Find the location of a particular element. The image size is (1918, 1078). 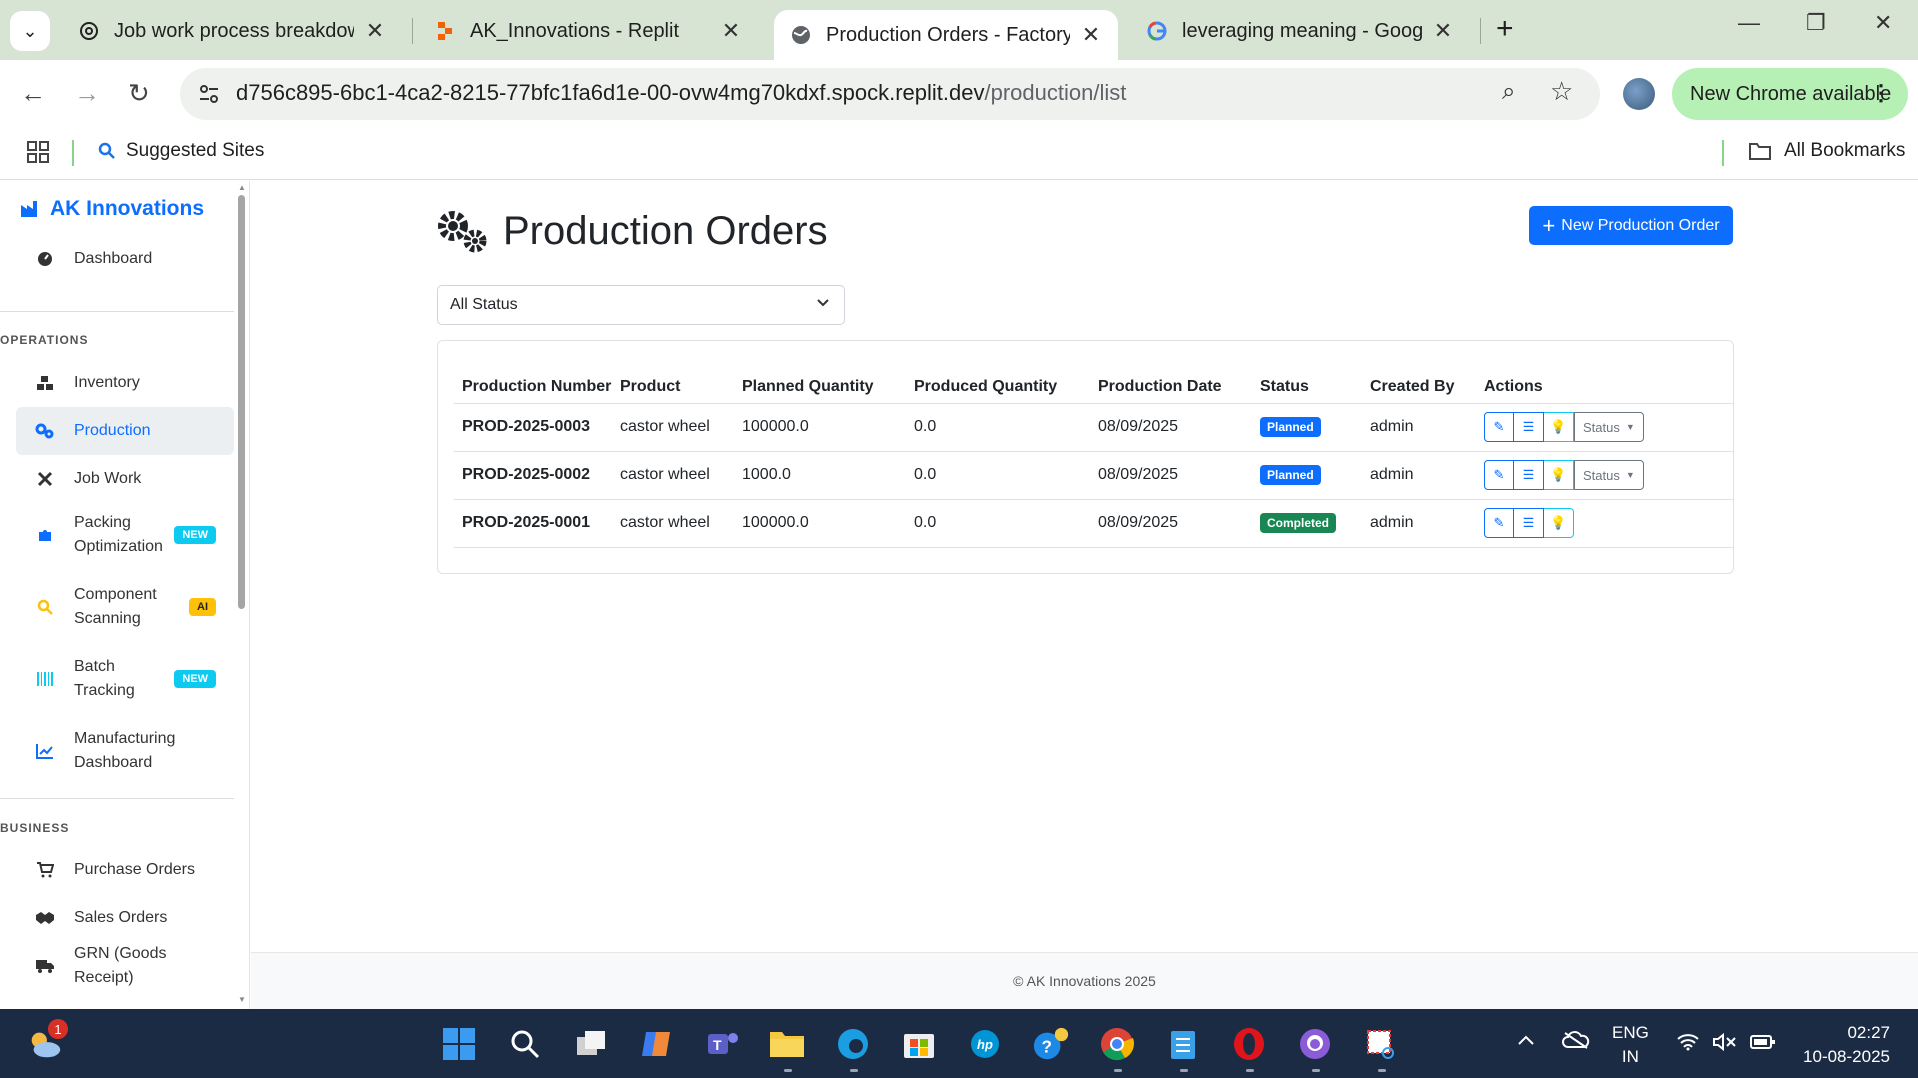

profile-avatar is located at coordinates (1639, 94).